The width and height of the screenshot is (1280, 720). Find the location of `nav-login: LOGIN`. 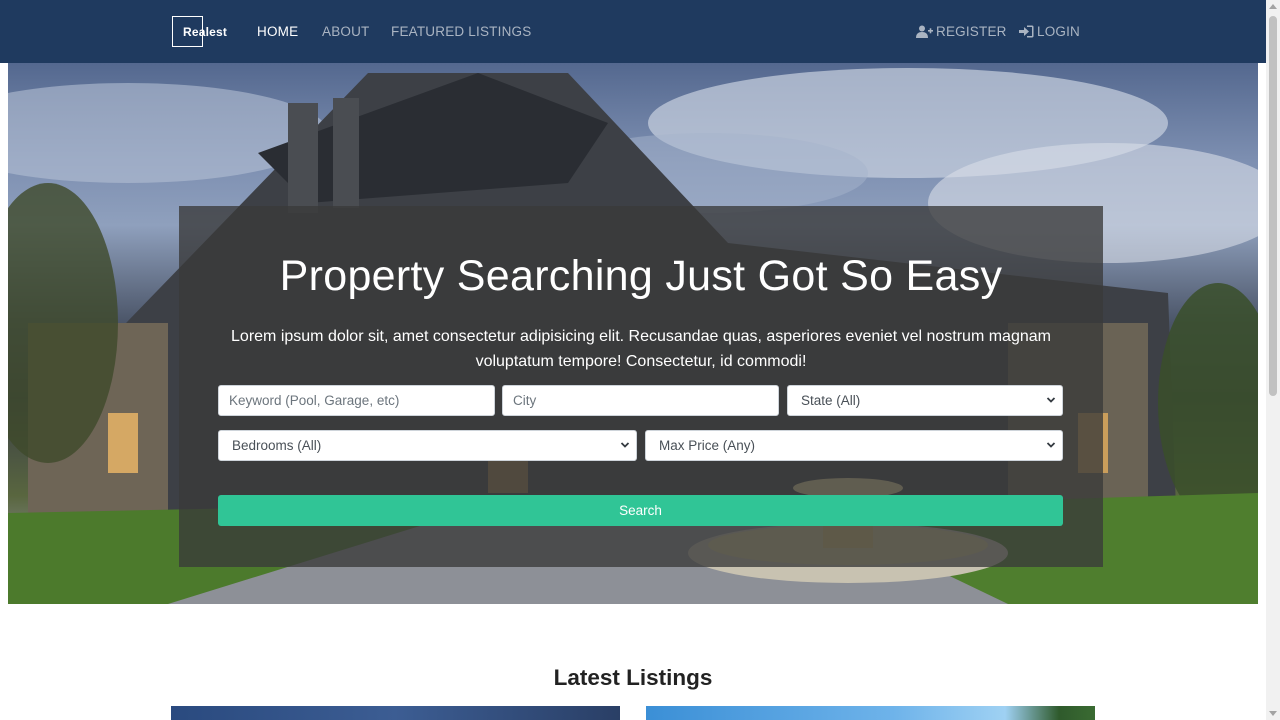

nav-login: LOGIN is located at coordinates (1049, 31).